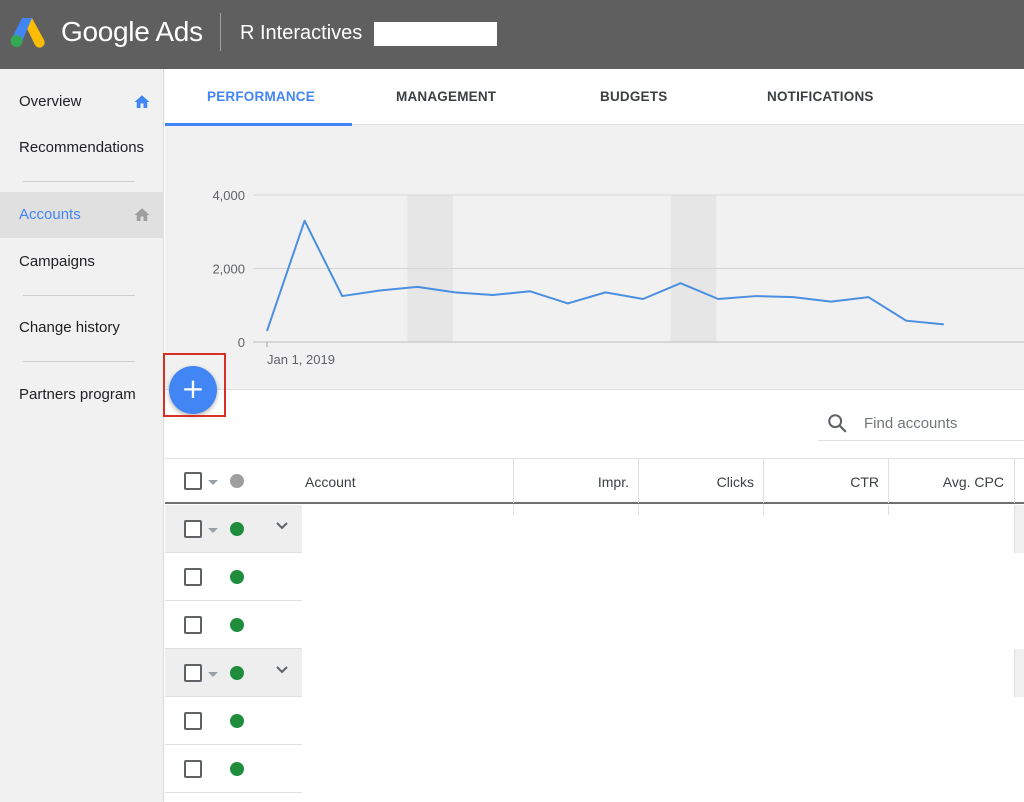 This screenshot has height=802, width=1024. Describe the element at coordinates (132, 31) in the screenshot. I see `brand-name: Google Ads` at that location.